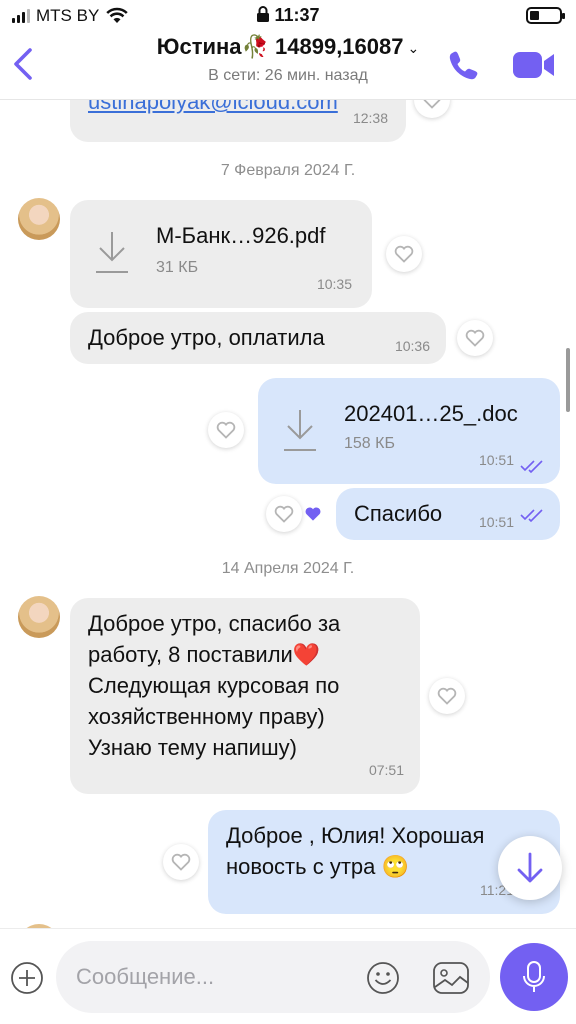 The image size is (576, 1024). Describe the element at coordinates (216, 977) in the screenshot. I see `message-input` at that location.